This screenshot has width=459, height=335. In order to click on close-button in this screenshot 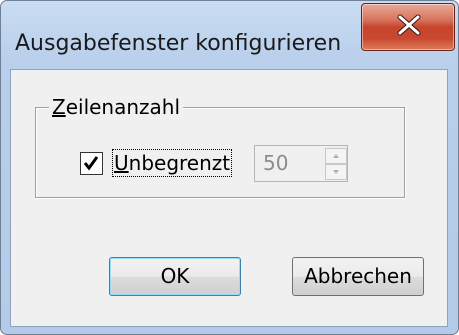, I will do `click(408, 27)`.